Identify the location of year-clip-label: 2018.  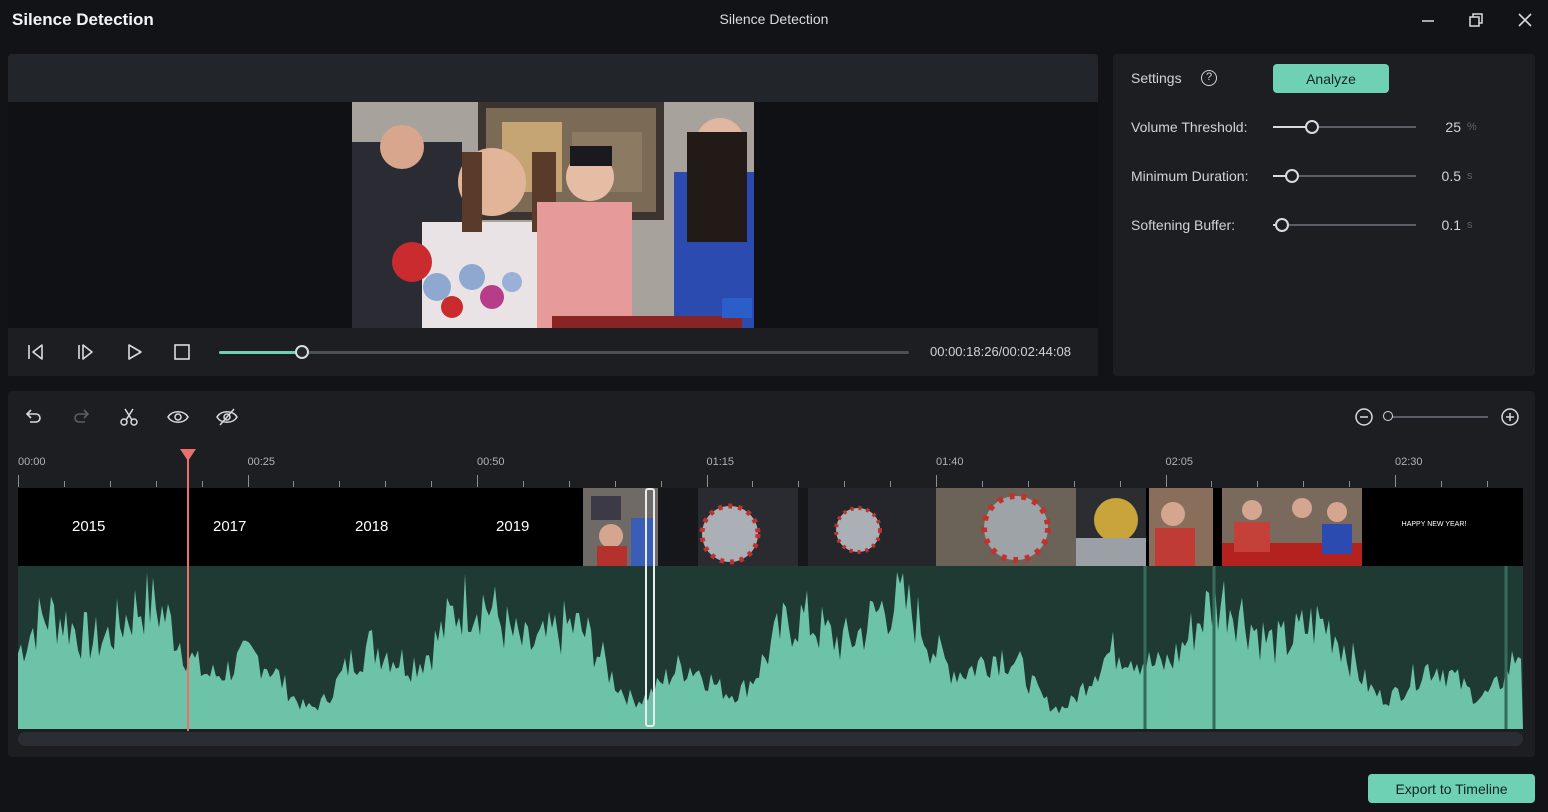
(372, 526).